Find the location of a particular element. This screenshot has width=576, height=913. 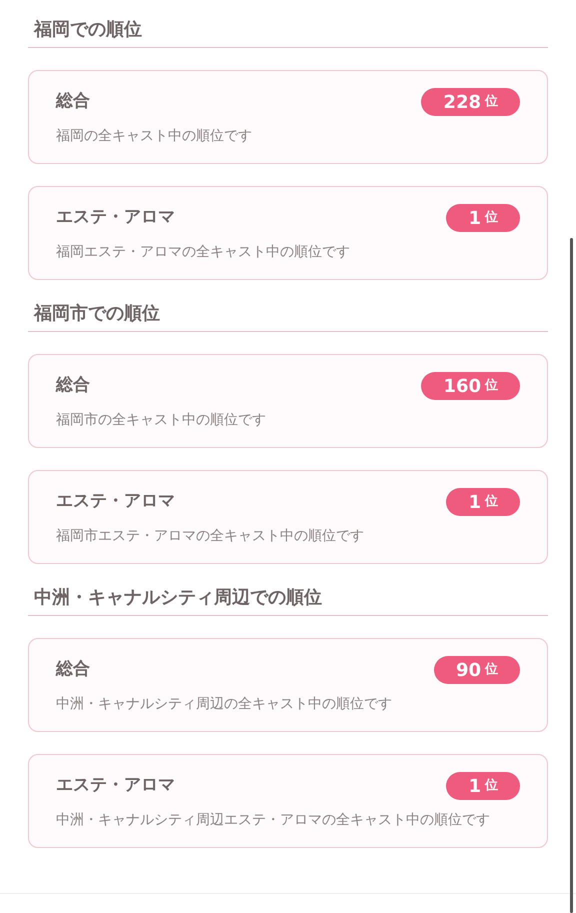

section-heading: 福岡での順位 is located at coordinates (88, 29).